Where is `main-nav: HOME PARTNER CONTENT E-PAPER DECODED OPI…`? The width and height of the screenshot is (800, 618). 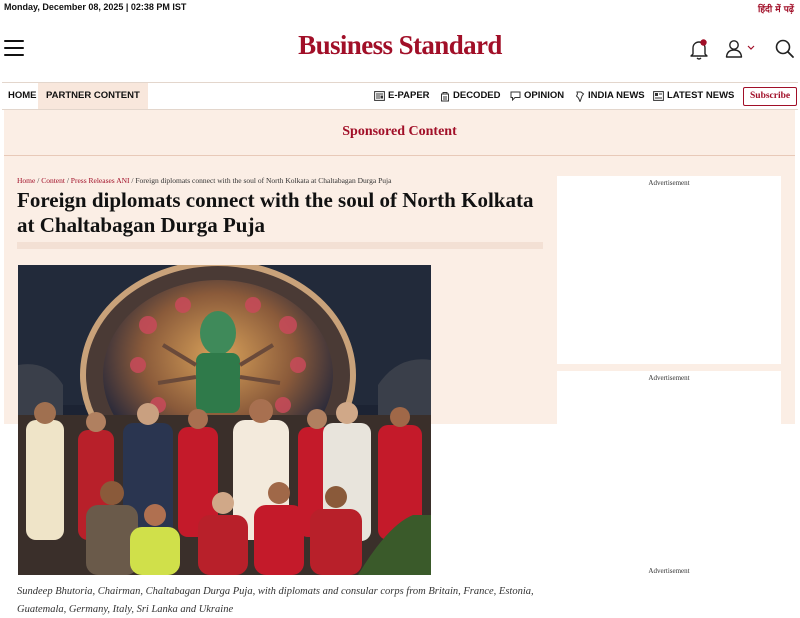
main-nav: HOME PARTNER CONTENT E-PAPER DECODED OPI… is located at coordinates (400, 96).